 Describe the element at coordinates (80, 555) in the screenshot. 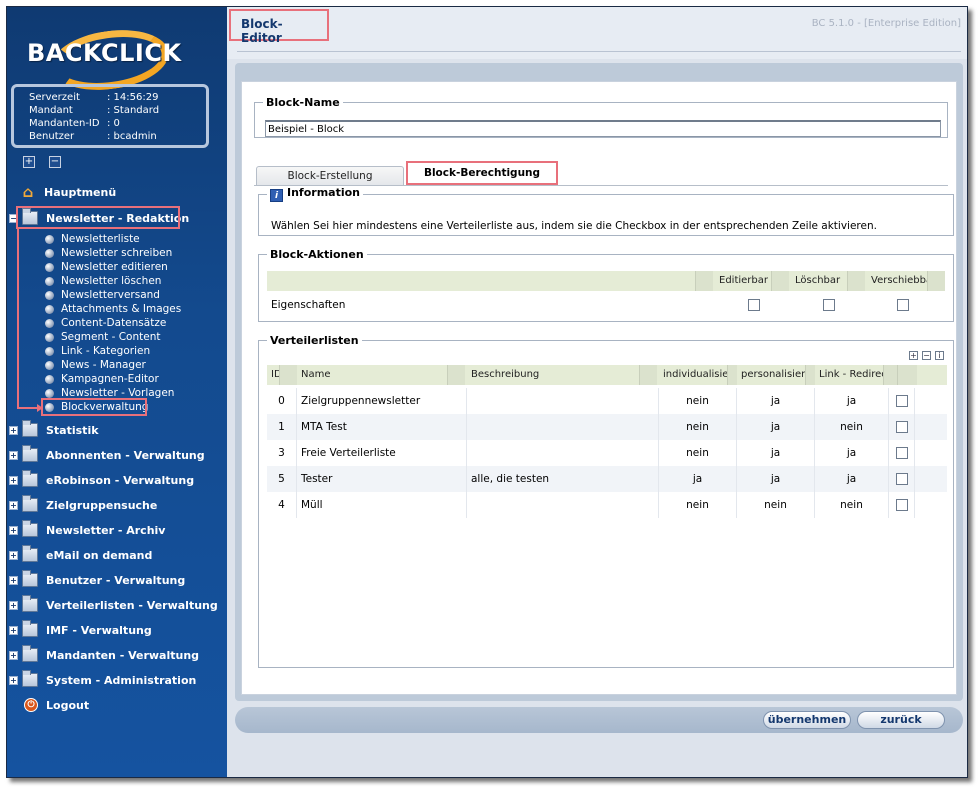

I see `sidebar-section: + eMail on demand` at that location.